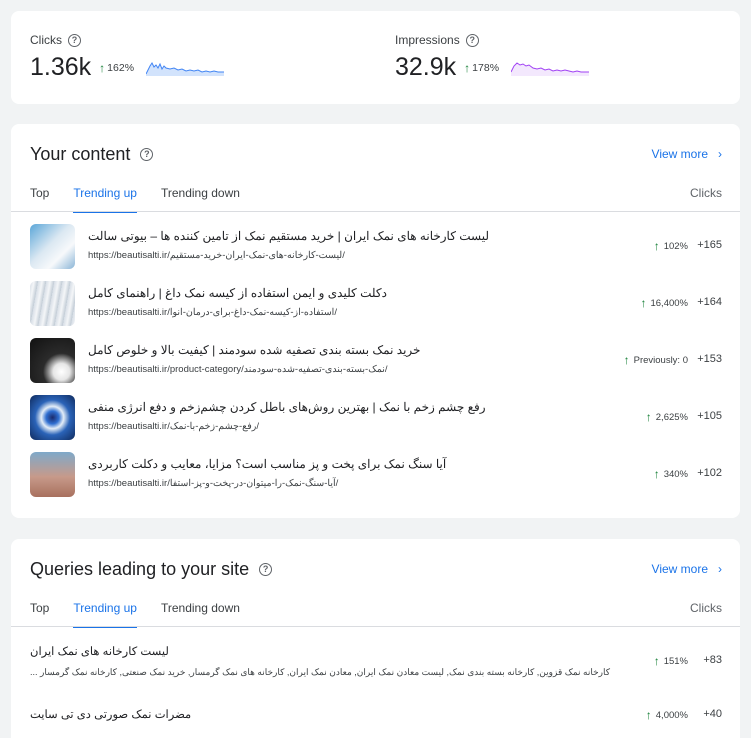  What do you see at coordinates (140, 569) in the screenshot?
I see `panel-title: Queries leading to your site` at bounding box center [140, 569].